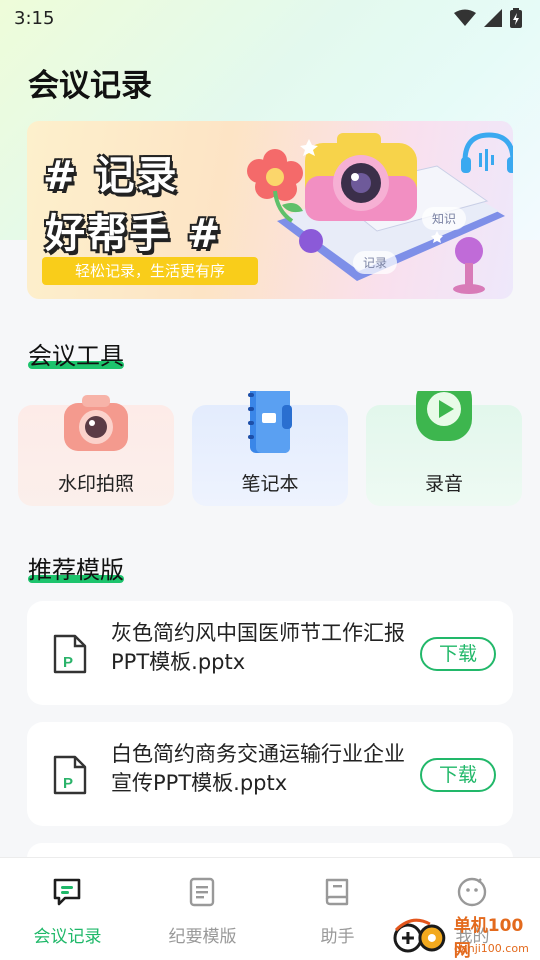 This screenshot has height=960, width=540. I want to click on banner-headline-line2: 好帮手 #, so click(134, 234).